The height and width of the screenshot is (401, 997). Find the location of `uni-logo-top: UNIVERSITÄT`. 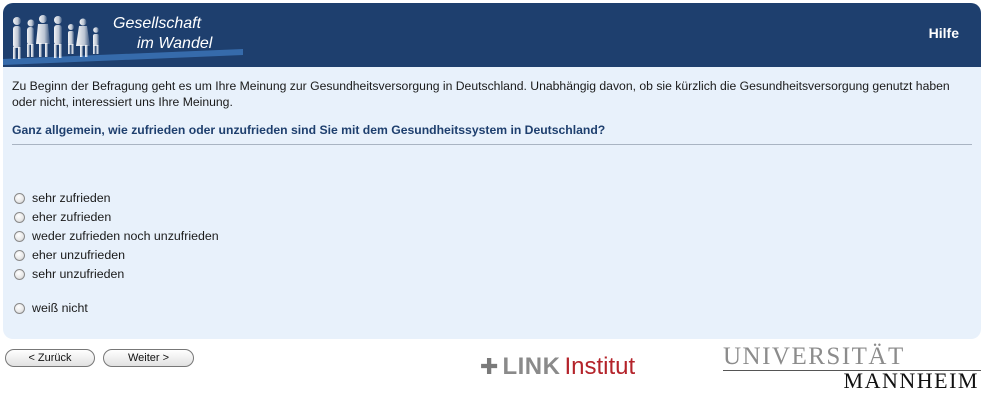

uni-logo-top: UNIVERSITÄT is located at coordinates (814, 356).